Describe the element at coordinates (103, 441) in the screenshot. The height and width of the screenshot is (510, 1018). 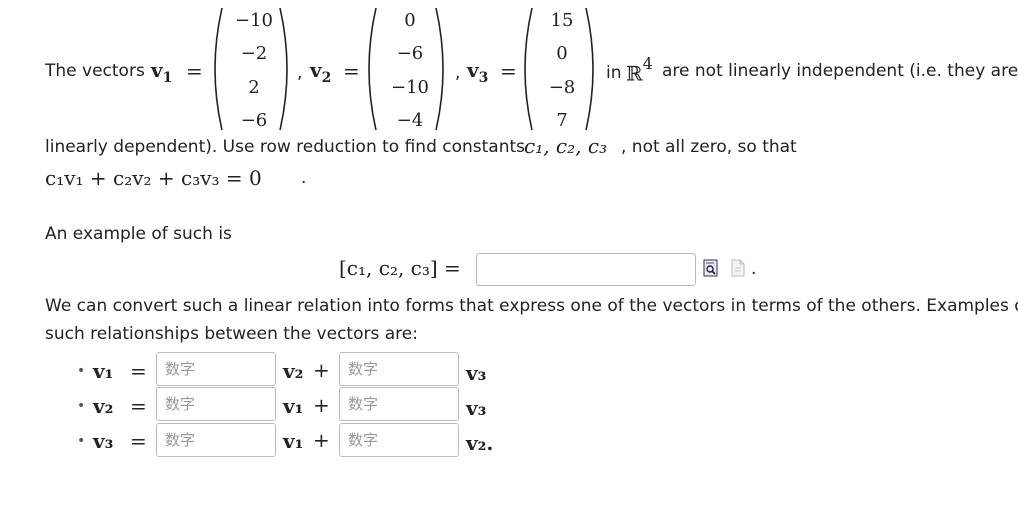
I see `relation-lhs: v₃` at that location.